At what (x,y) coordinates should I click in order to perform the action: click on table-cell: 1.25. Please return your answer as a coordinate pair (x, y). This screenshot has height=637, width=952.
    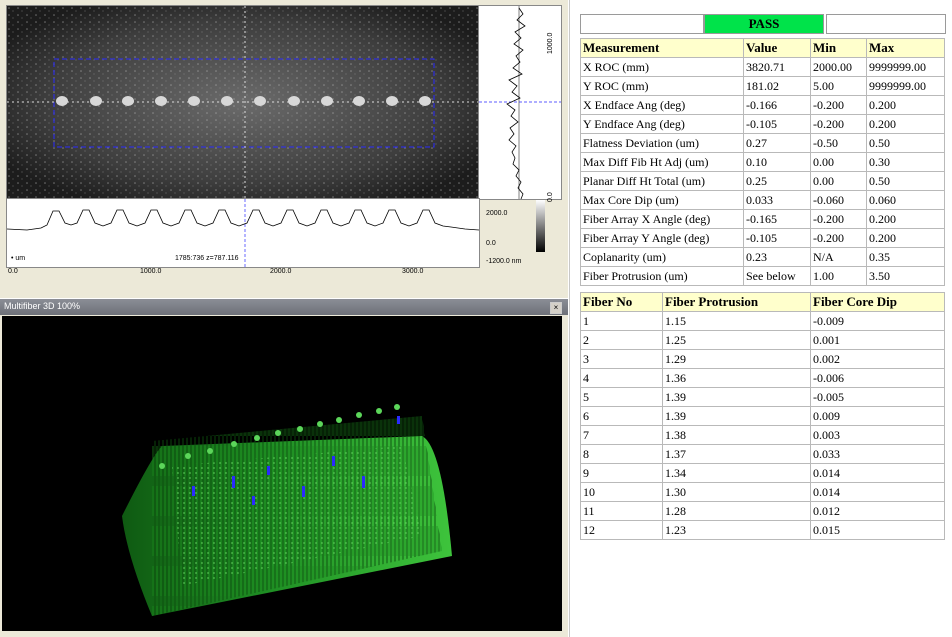
    Looking at the image, I should click on (736, 340).